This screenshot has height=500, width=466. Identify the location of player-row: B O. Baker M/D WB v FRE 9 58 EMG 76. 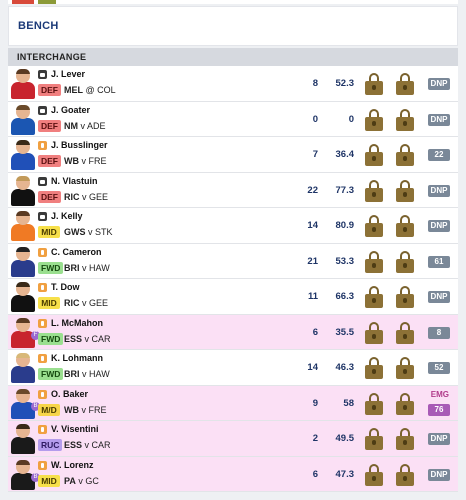
(233, 403).